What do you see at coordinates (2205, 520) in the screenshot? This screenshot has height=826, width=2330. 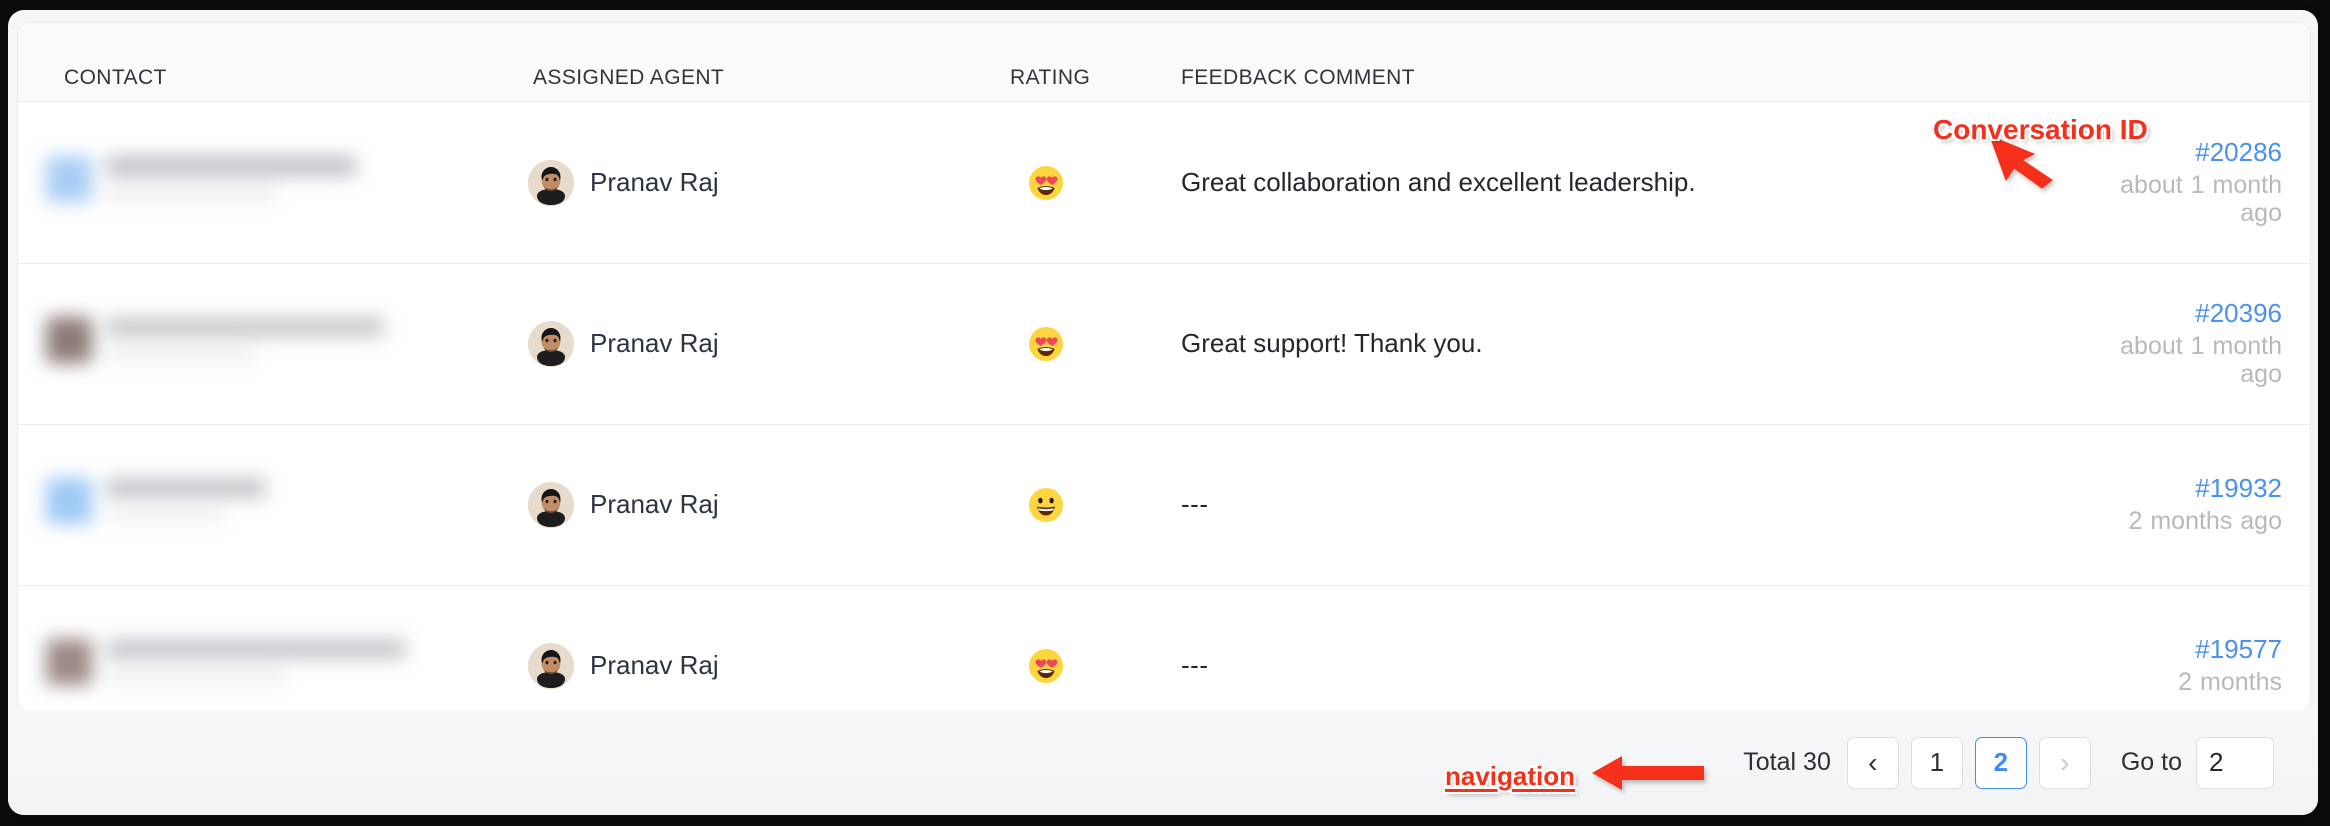 I see `conversation-timestamp: 2 months ago` at bounding box center [2205, 520].